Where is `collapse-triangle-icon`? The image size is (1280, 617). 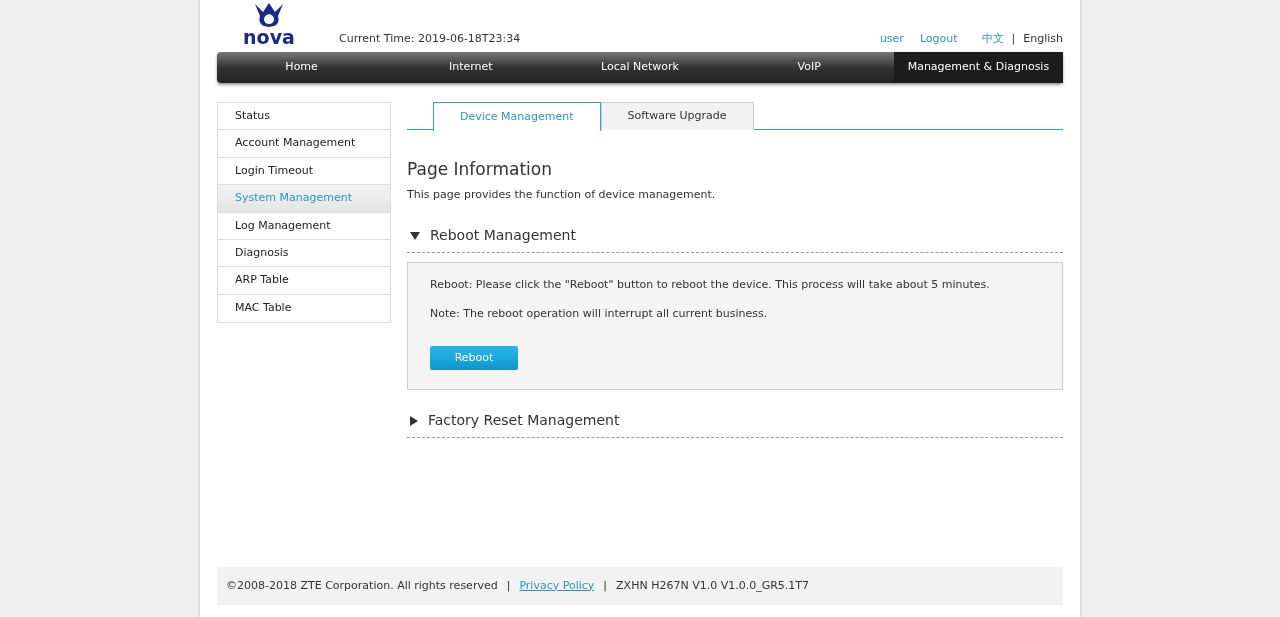 collapse-triangle-icon is located at coordinates (415, 235).